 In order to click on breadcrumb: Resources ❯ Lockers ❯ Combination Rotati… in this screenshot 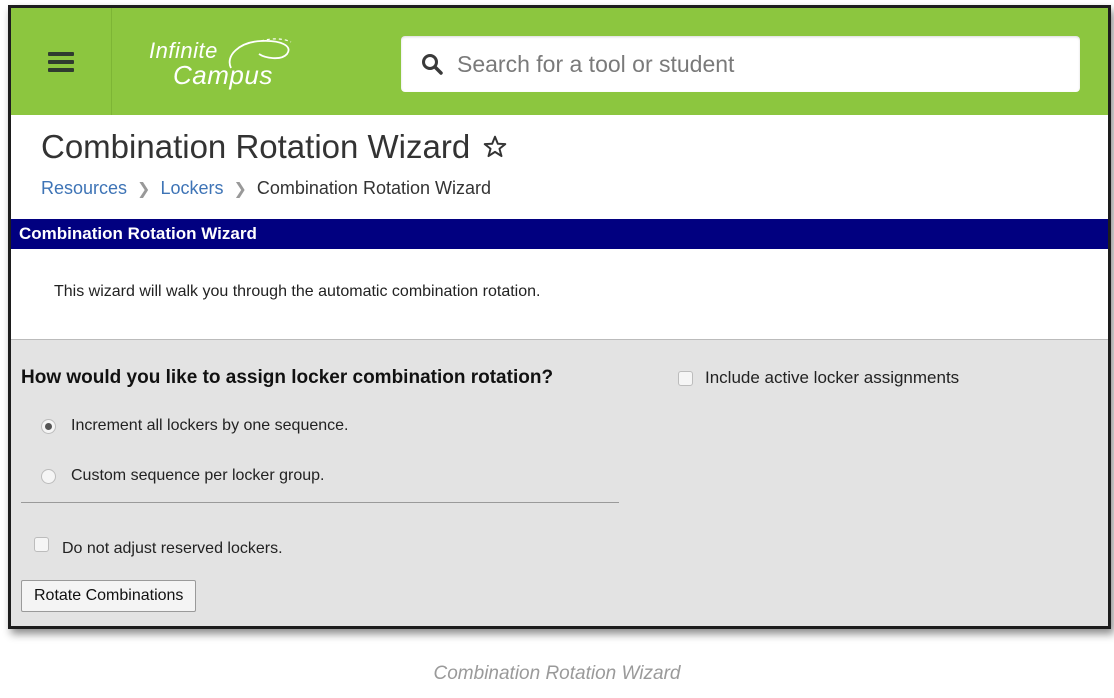, I will do `click(266, 188)`.